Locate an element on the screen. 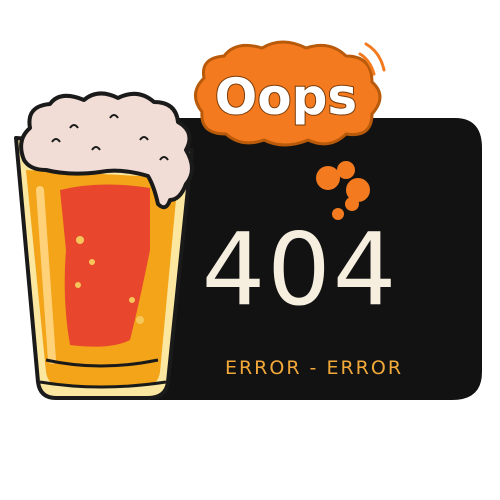 The width and height of the screenshot is (500, 500). error-code: 404 is located at coordinates (300, 269).